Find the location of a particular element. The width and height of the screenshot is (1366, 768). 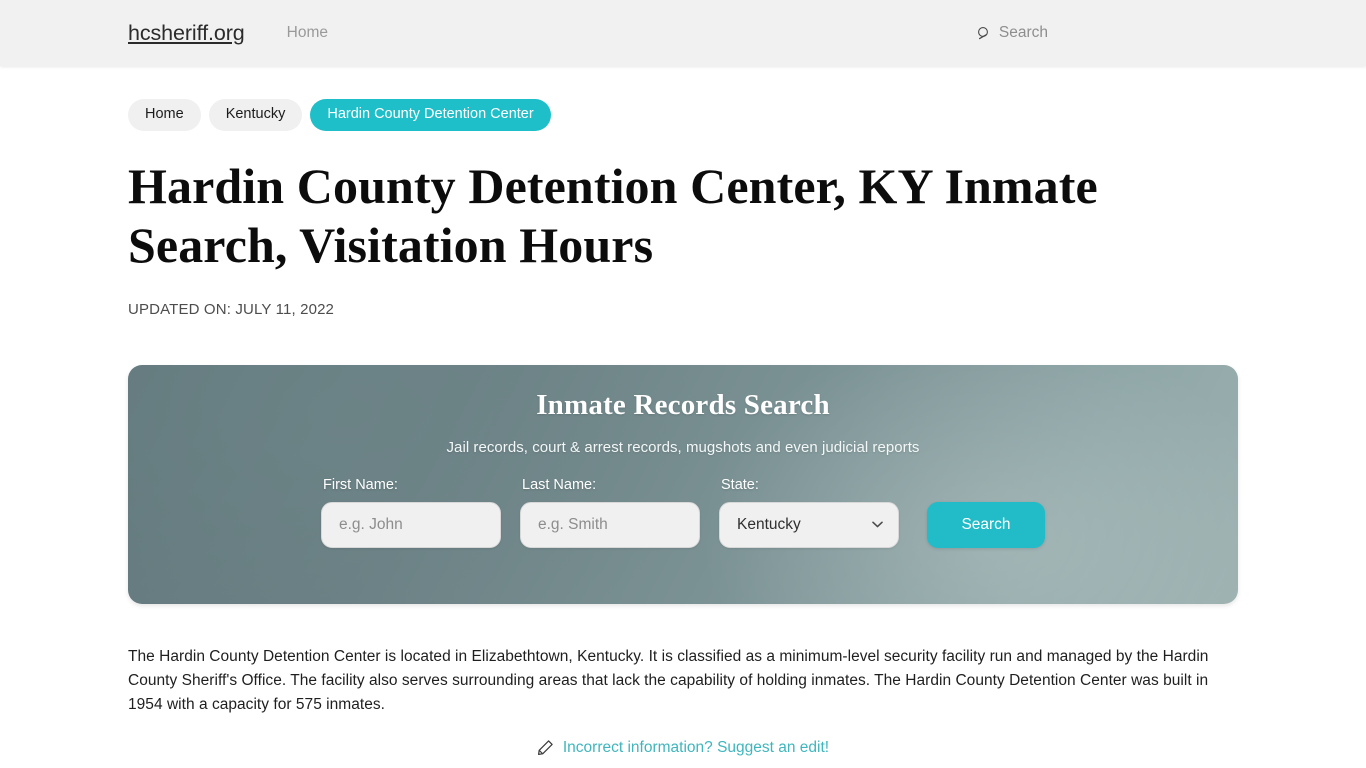

inmate-search-form: First Name: Last Name: State: Kentucky is located at coordinates (683, 512).